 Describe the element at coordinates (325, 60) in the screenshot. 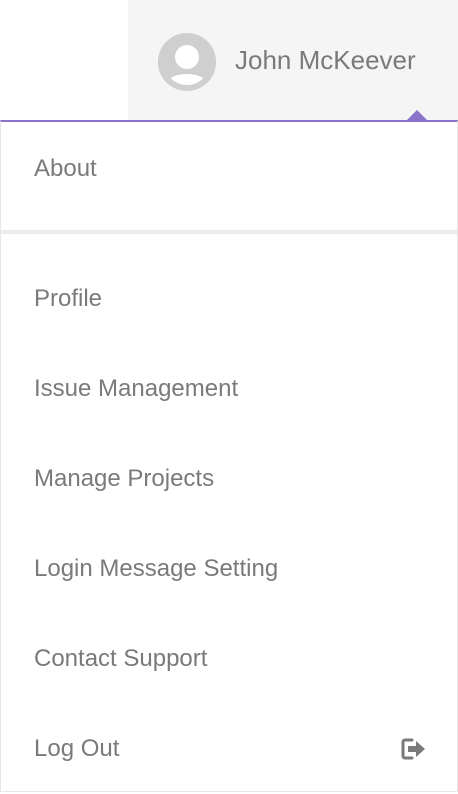

I see `user-name: John McKeever` at that location.